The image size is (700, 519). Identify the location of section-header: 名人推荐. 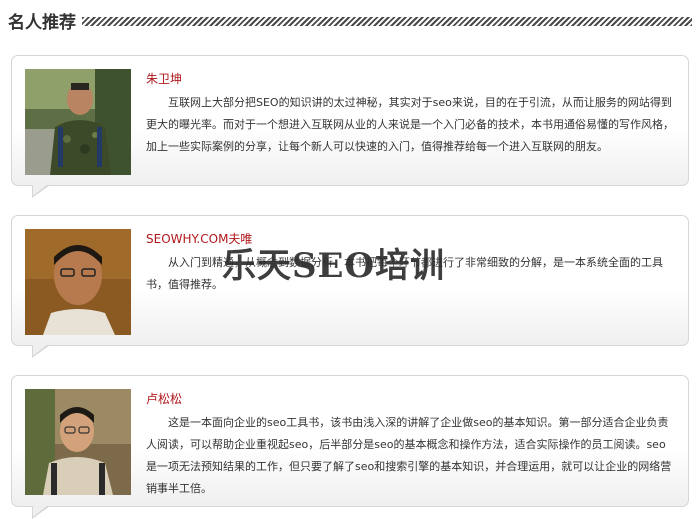
(350, 20).